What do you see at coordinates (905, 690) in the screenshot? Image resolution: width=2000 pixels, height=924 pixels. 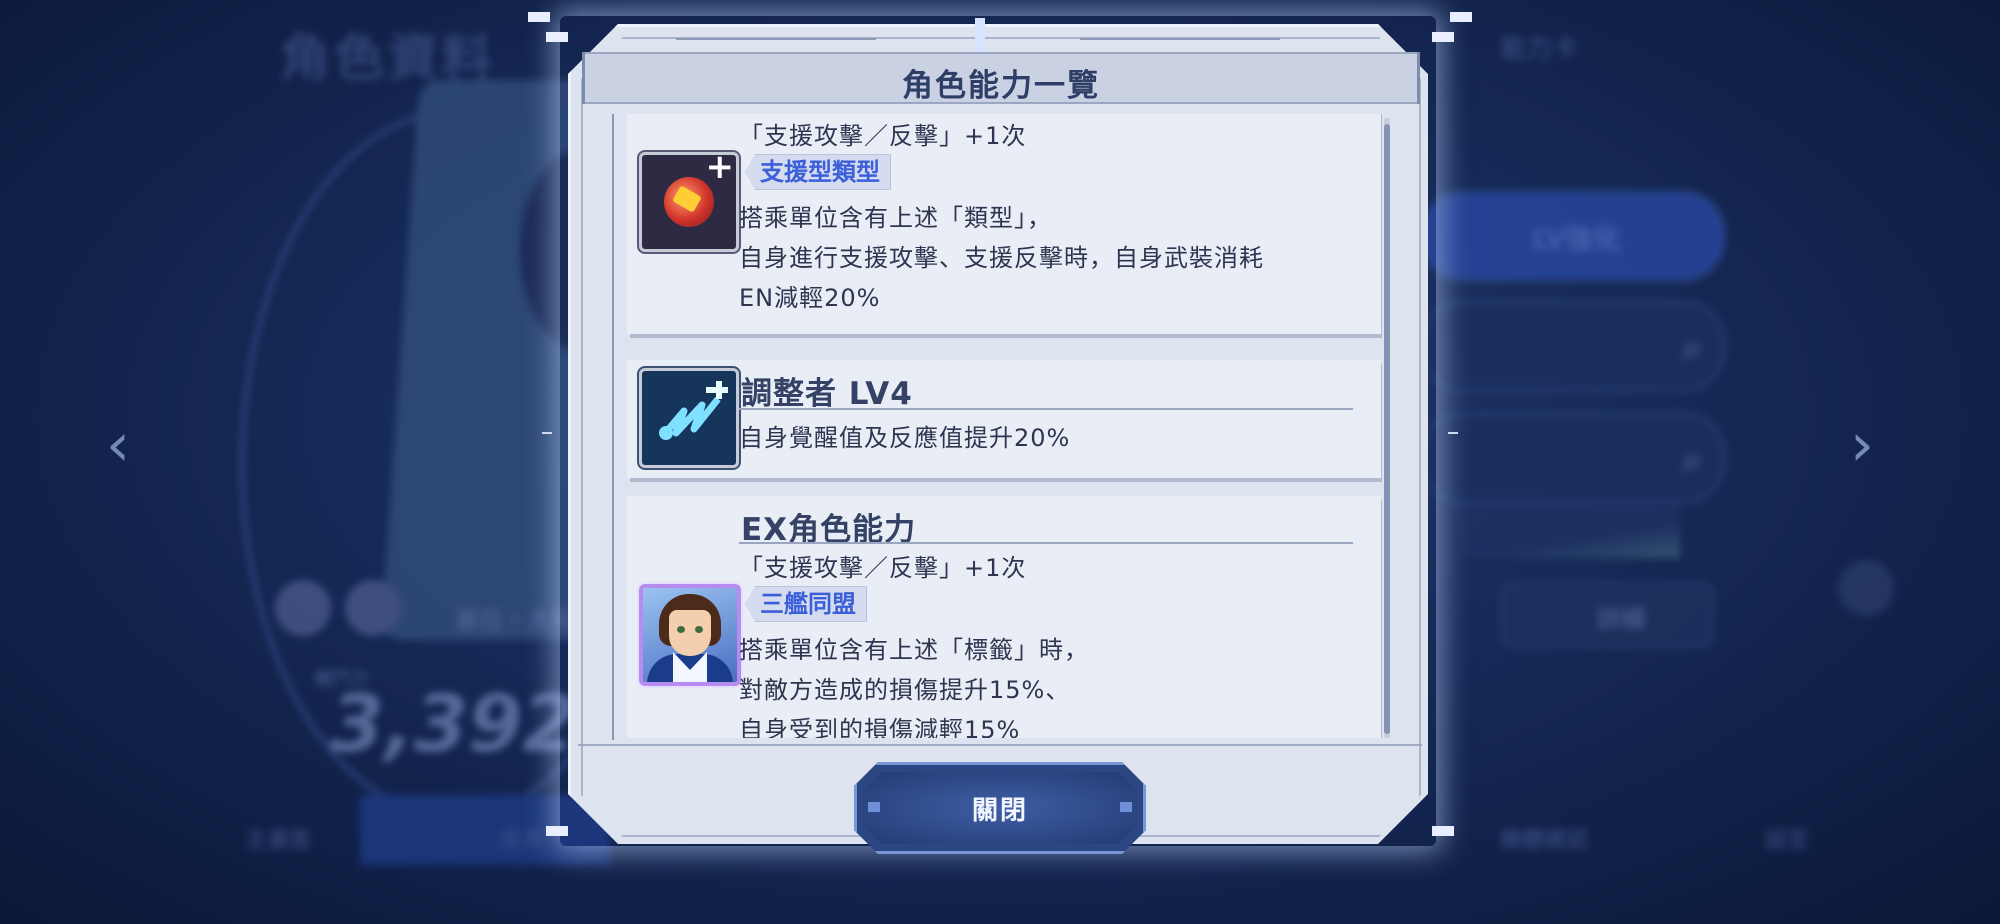 I see `ability-description-line: 對敵方造成的損傷提升15%、` at bounding box center [905, 690].